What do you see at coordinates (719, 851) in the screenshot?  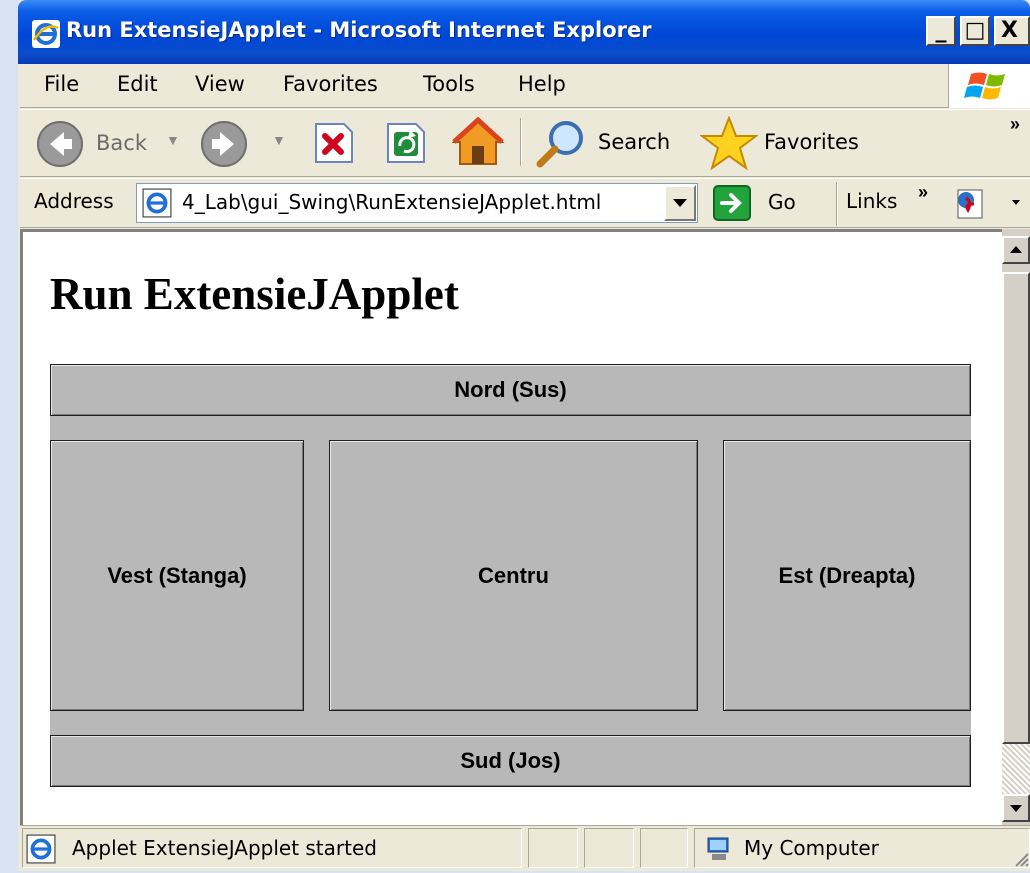 I see `computer-icon` at bounding box center [719, 851].